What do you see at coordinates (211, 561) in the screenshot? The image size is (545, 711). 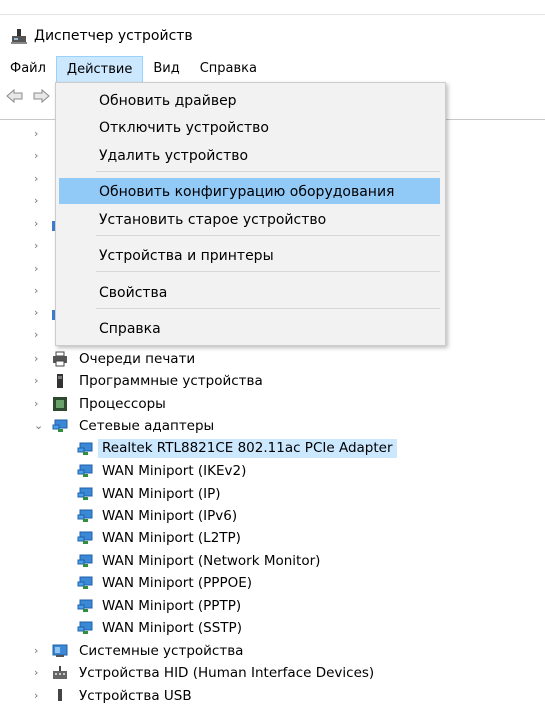 I see `tree-label: WAN Miniport (Network Monitor)` at bounding box center [211, 561].